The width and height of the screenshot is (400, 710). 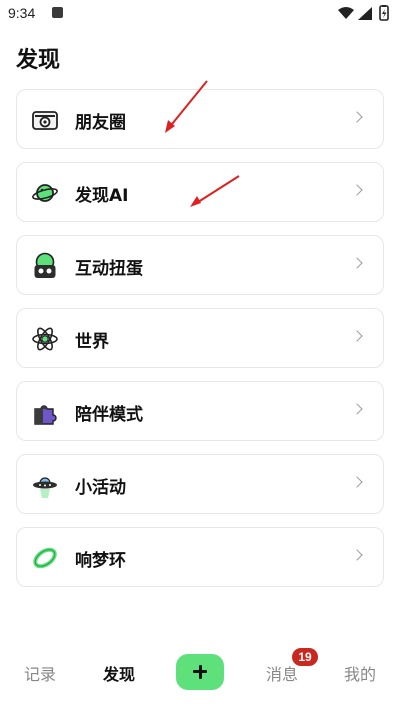 I want to click on camera-icon, so click(x=45, y=120).